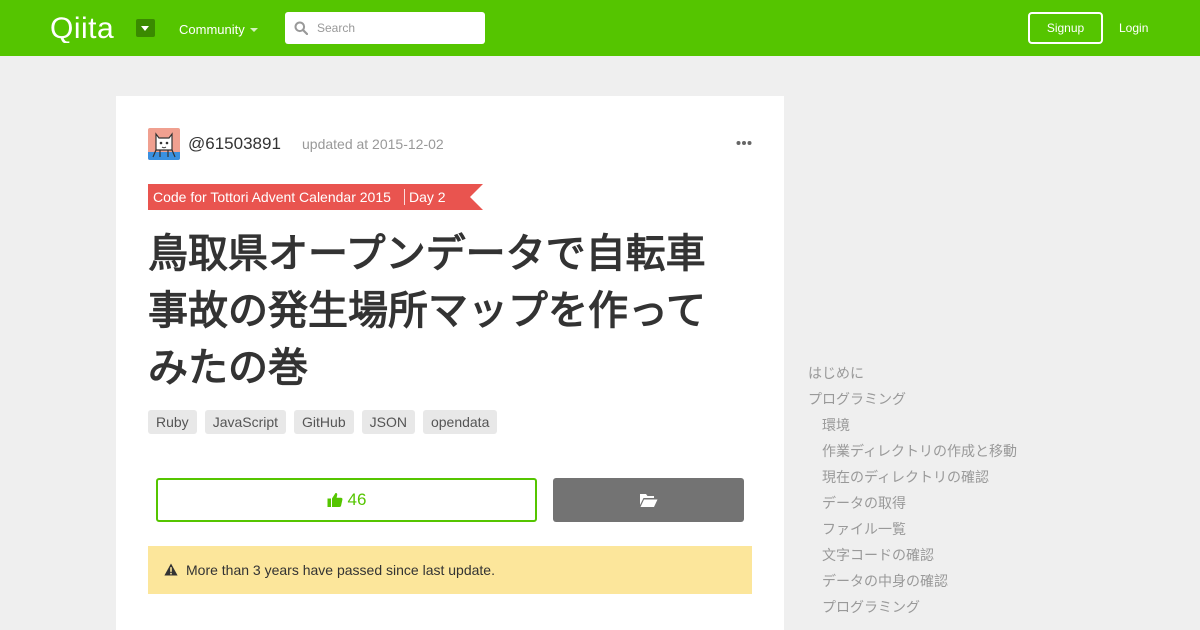  What do you see at coordinates (145, 28) in the screenshot?
I see `logo-menu-caret-icon` at bounding box center [145, 28].